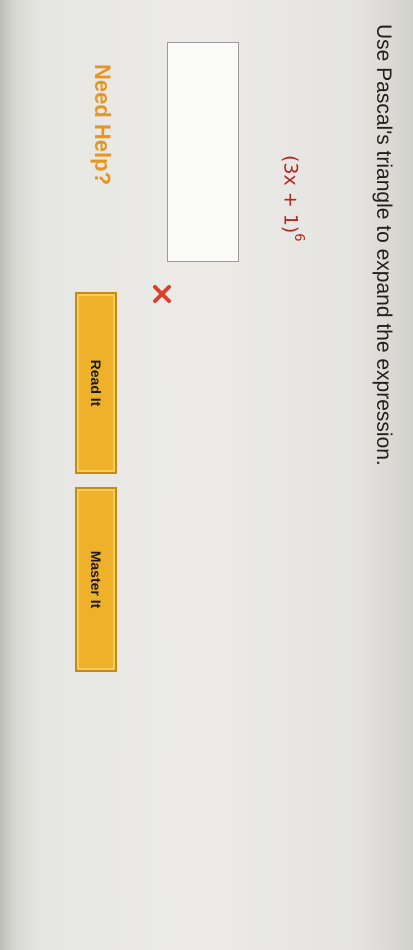 Image resolution: width=413 pixels, height=950 pixels. Describe the element at coordinates (162, 294) in the screenshot. I see `x-mark-icon` at that location.